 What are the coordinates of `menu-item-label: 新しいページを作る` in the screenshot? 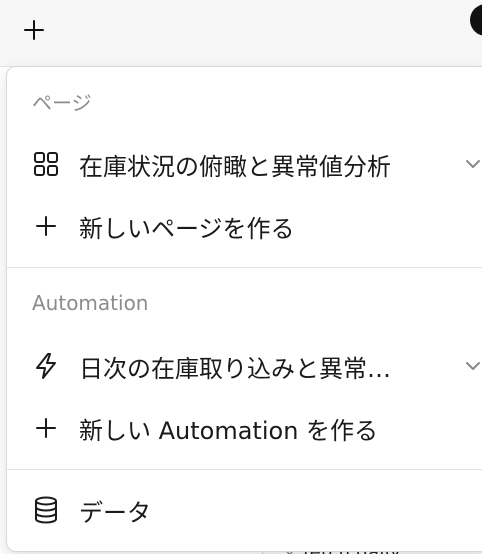 It's located at (187, 228).